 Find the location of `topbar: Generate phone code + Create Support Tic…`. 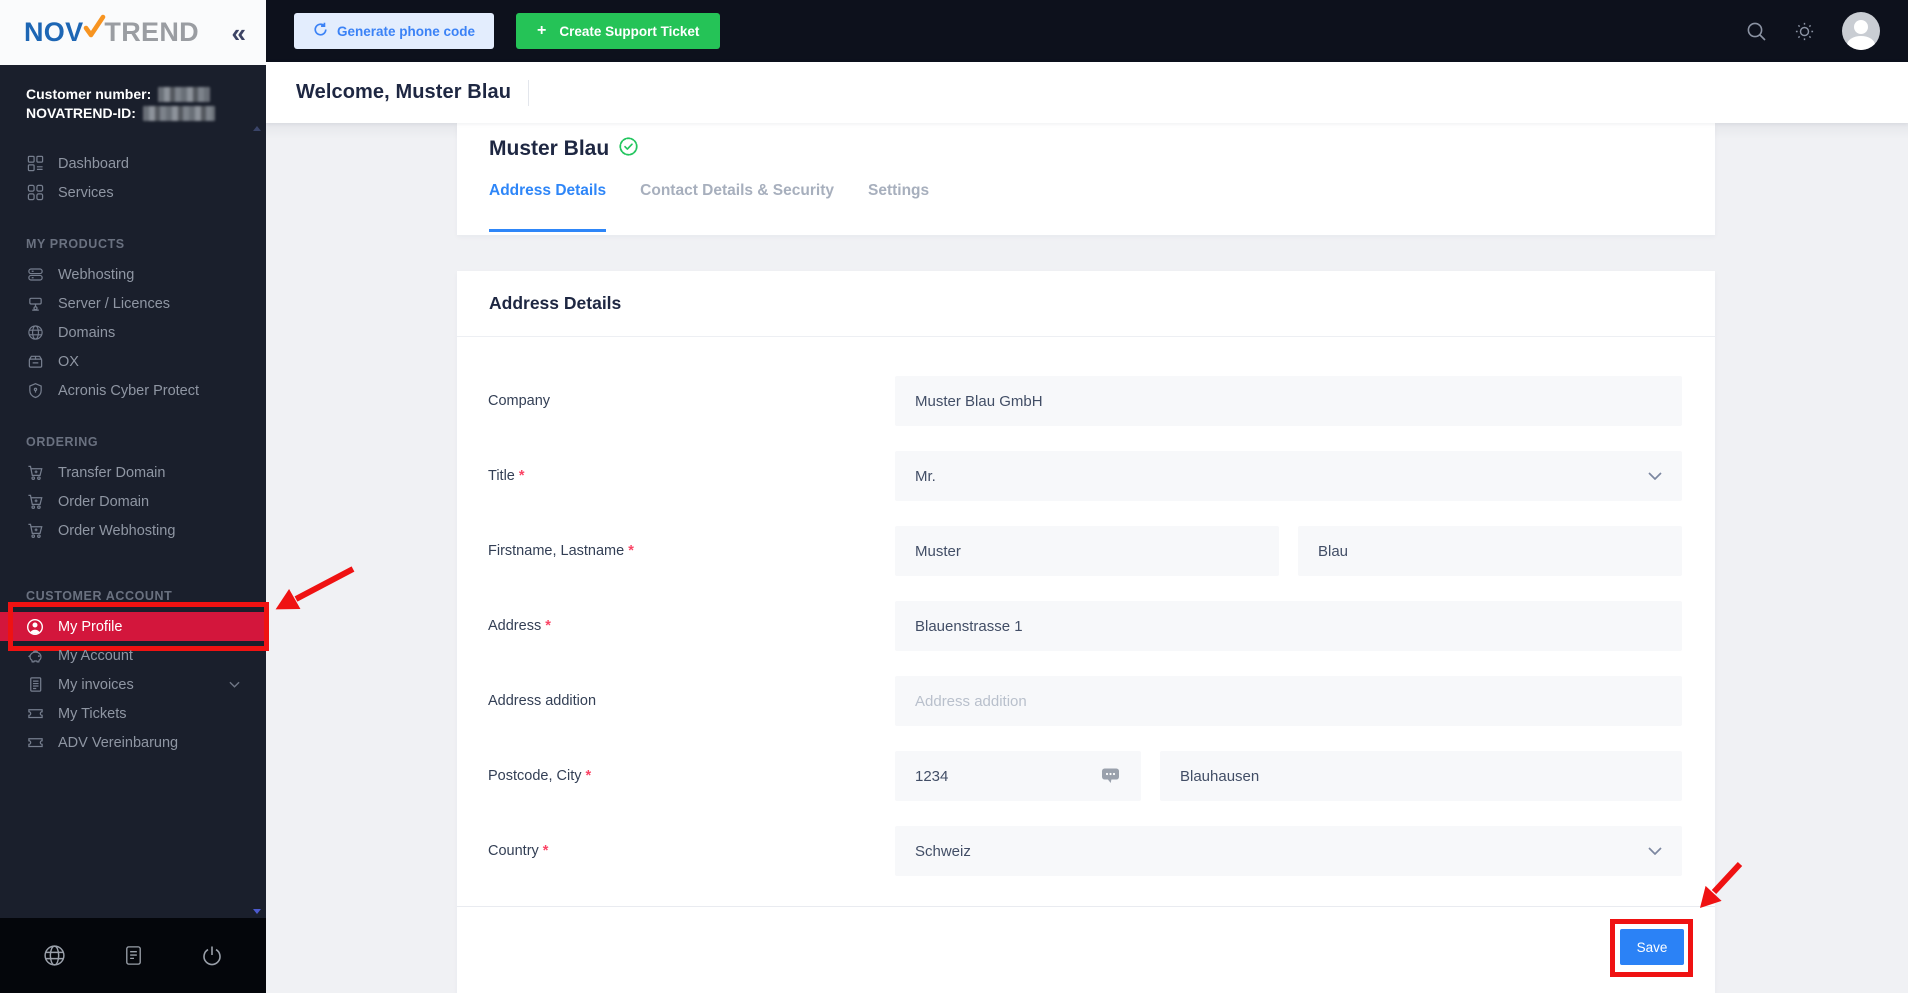

topbar: Generate phone code + Create Support Tic… is located at coordinates (1087, 31).